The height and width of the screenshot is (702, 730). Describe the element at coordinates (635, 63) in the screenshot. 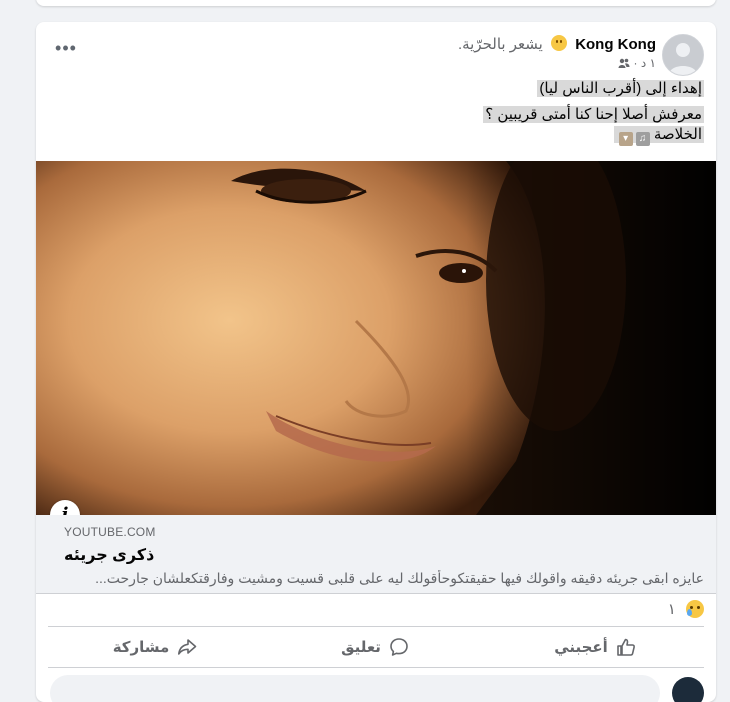

I see `post-meta: ١ د ·` at that location.